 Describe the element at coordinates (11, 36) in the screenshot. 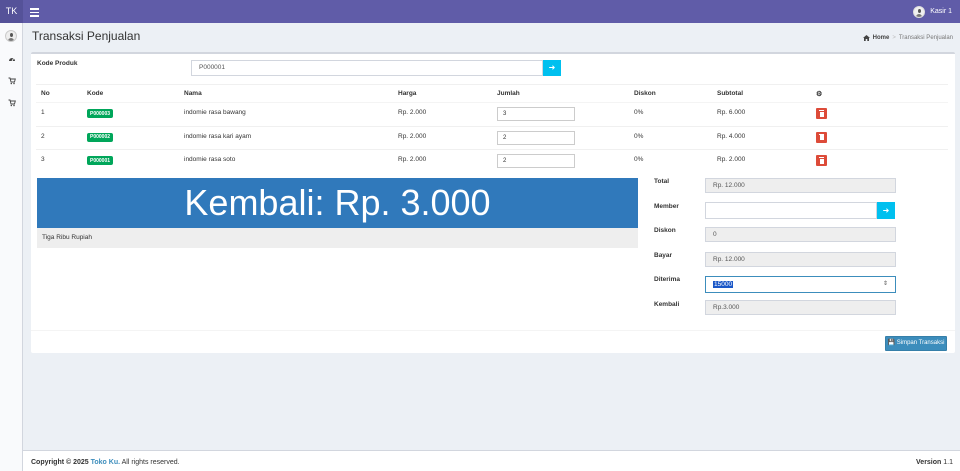

I see `sidebar-avatar` at that location.